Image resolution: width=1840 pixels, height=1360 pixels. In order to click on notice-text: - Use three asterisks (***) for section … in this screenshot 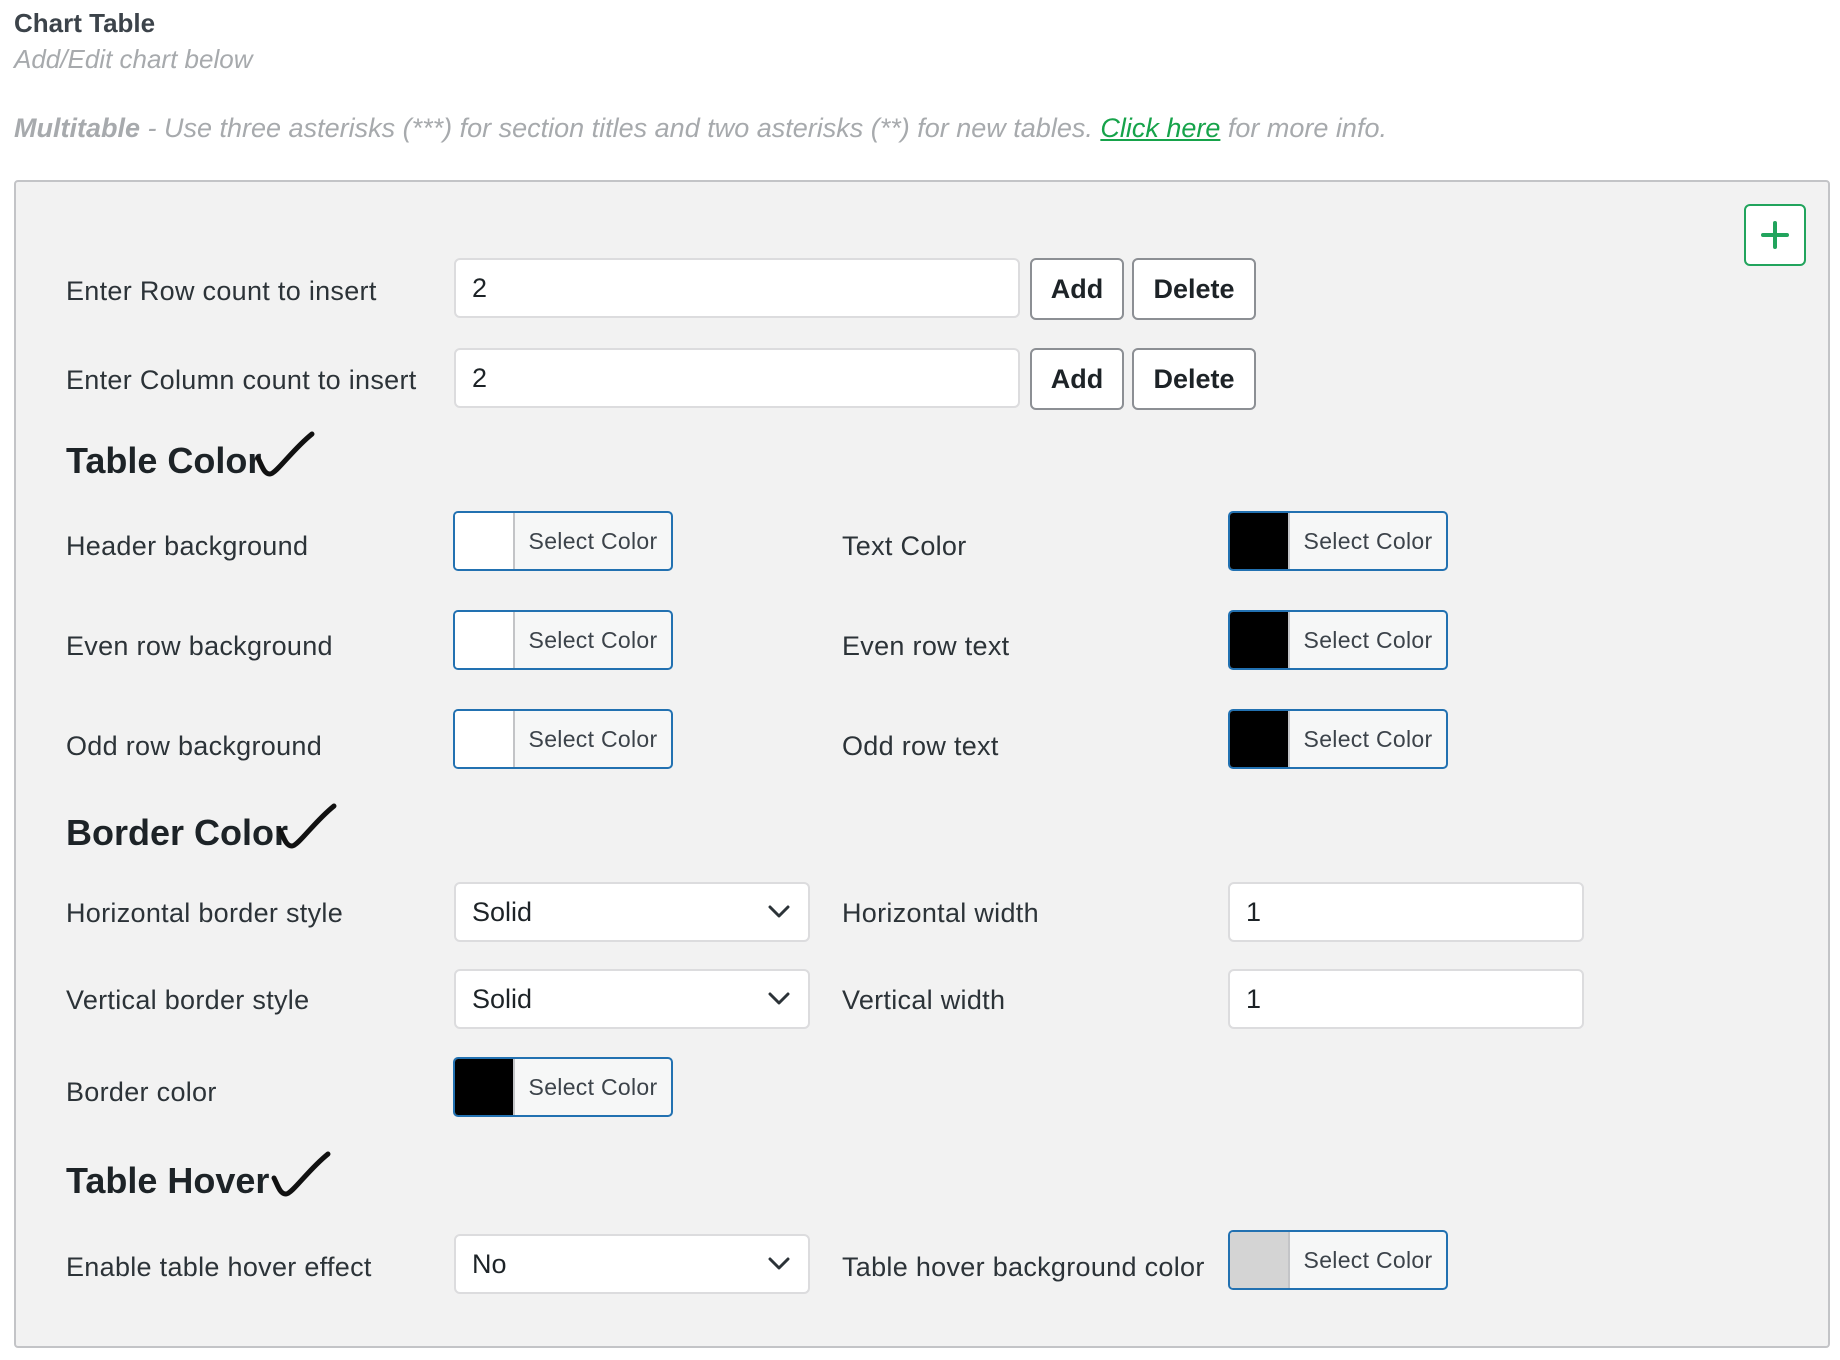, I will do `click(620, 128)`.